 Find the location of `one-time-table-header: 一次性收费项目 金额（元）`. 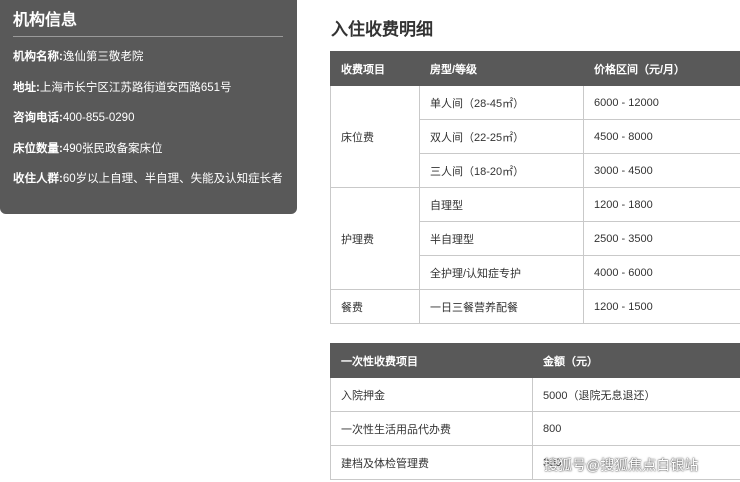

one-time-table-header: 一次性收费项目 金额（元） is located at coordinates (535, 360).